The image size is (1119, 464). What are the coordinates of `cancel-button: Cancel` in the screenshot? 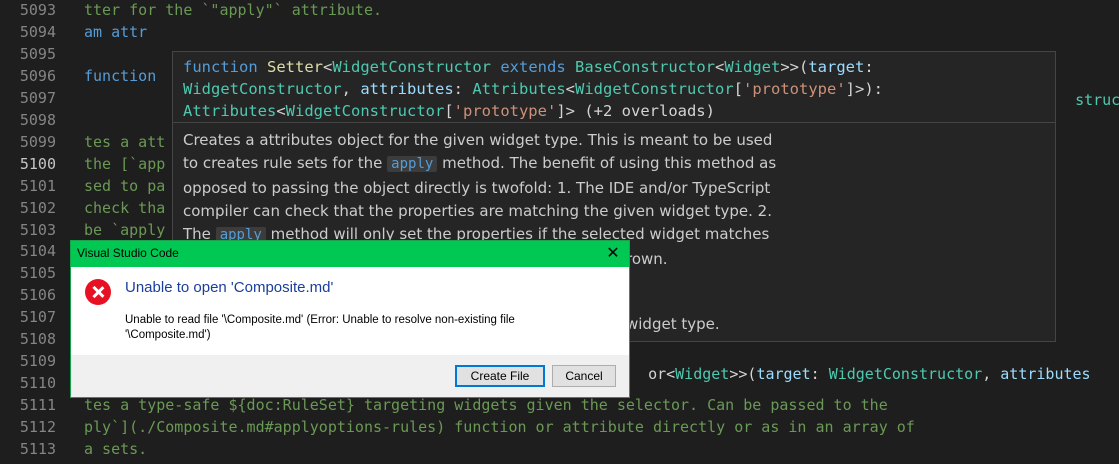 It's located at (584, 376).